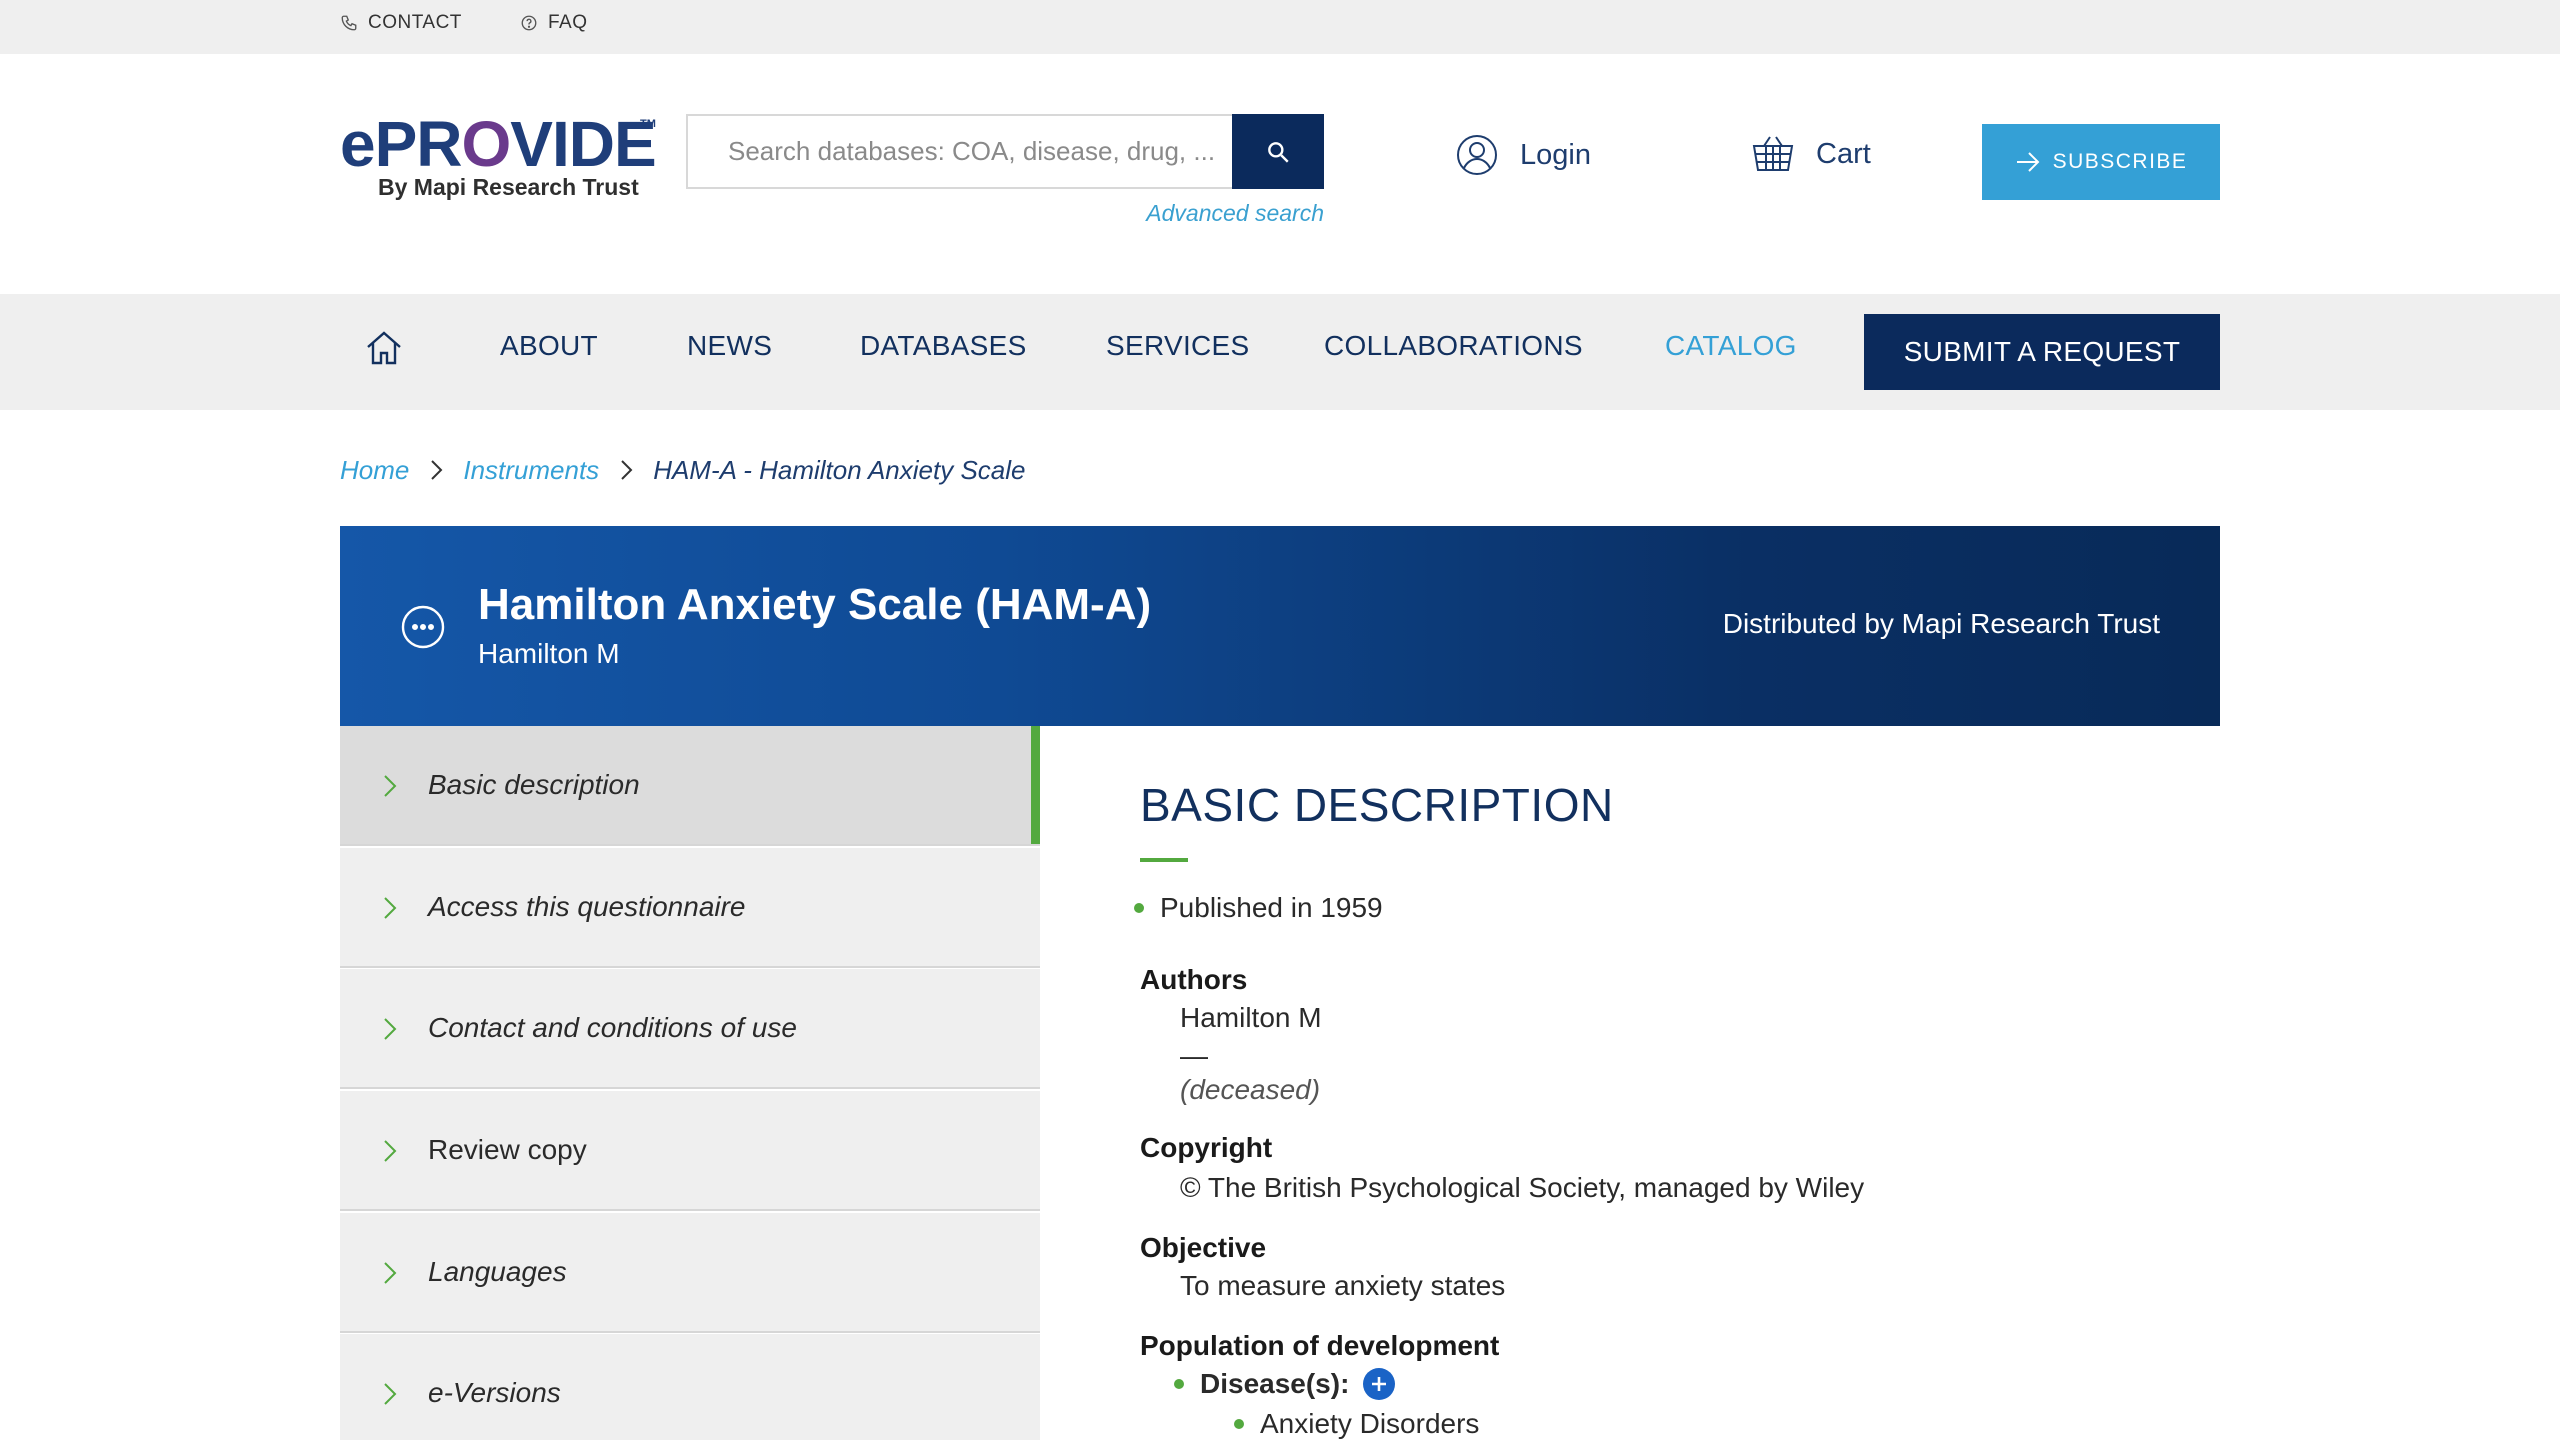 The height and width of the screenshot is (1440, 2560). What do you see at coordinates (2120, 161) in the screenshot?
I see `subscribe-label: SUBSCRIBE` at bounding box center [2120, 161].